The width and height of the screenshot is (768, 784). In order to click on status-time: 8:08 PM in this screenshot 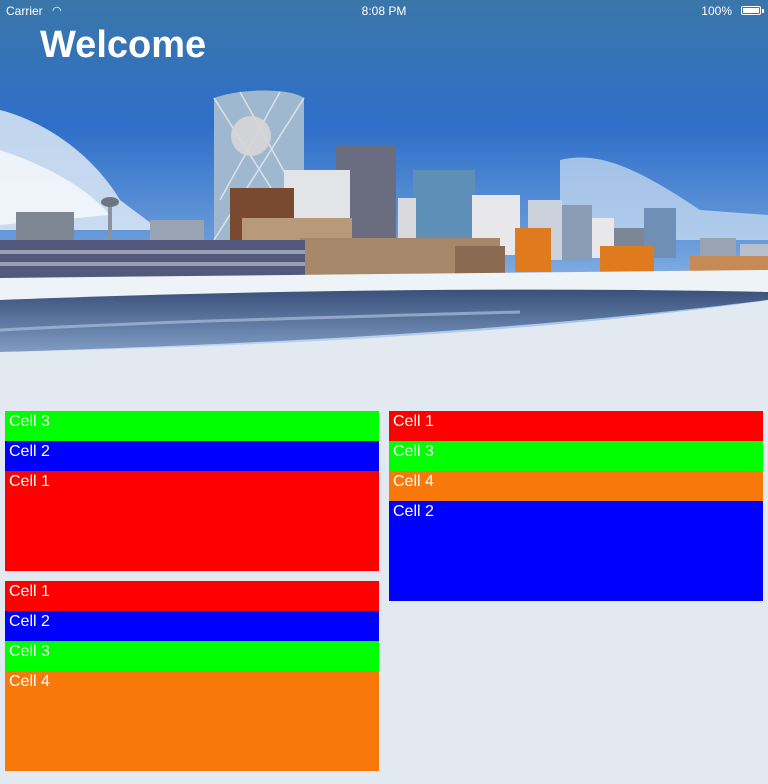, I will do `click(384, 11)`.